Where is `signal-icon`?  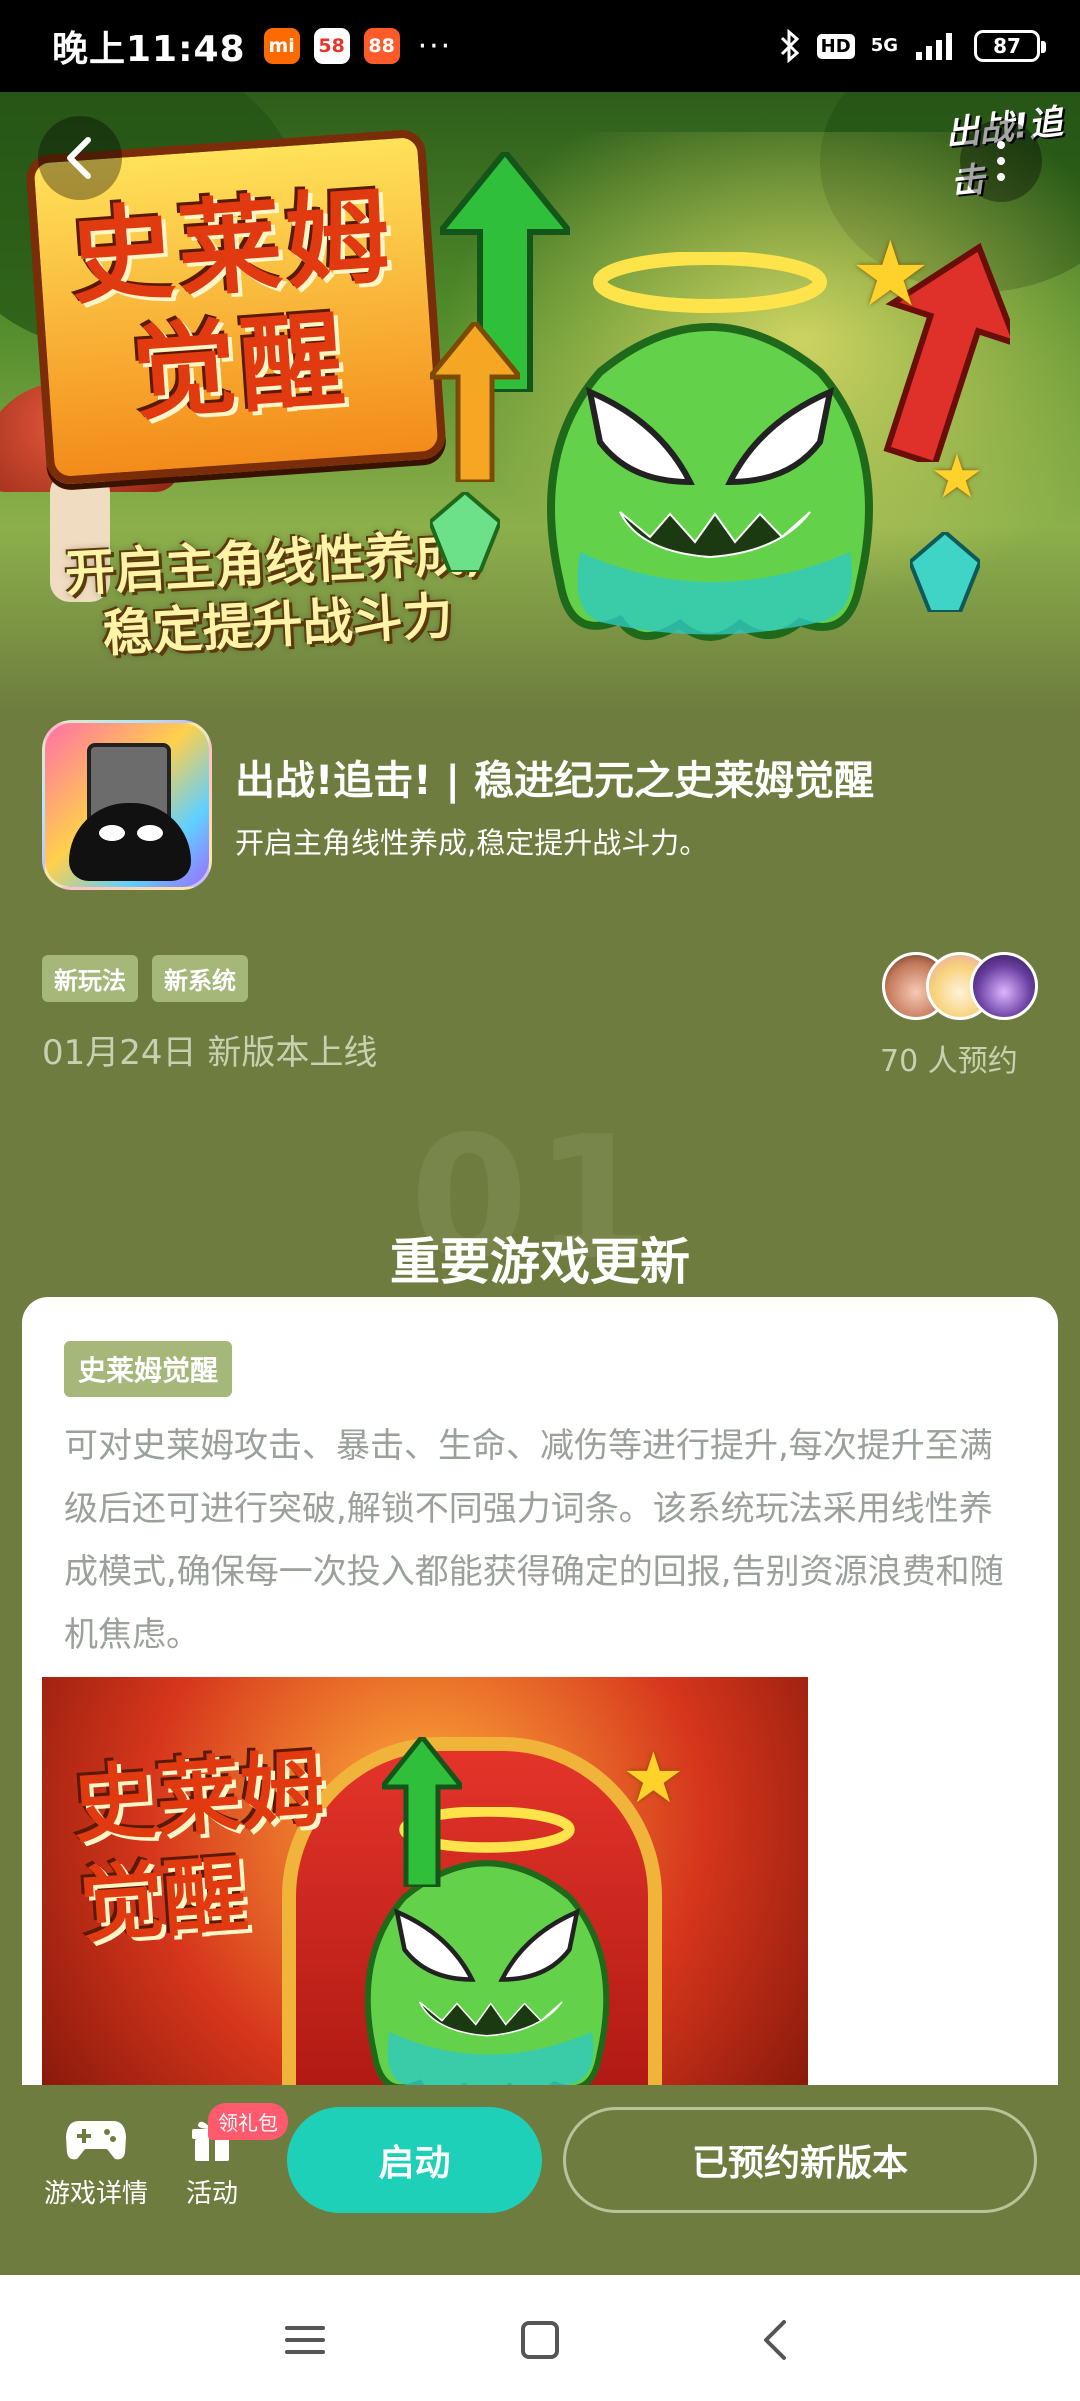
signal-icon is located at coordinates (934, 46).